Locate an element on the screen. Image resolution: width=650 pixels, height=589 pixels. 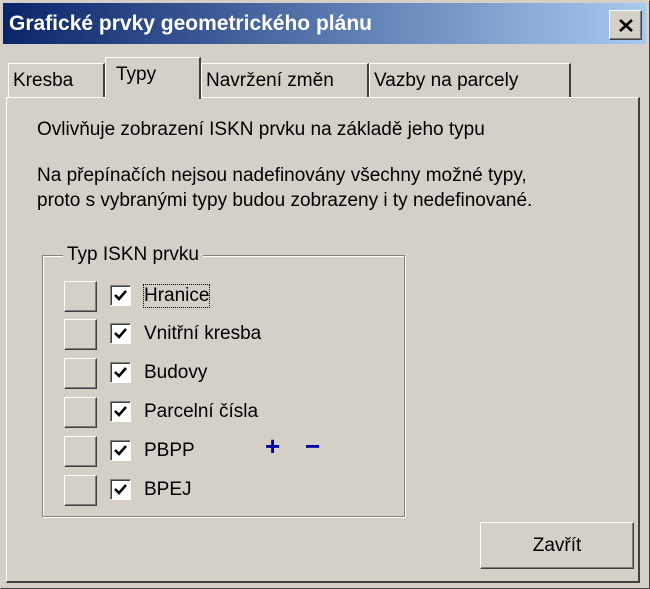
group-label: Typ ISKN prvku is located at coordinates (133, 255).